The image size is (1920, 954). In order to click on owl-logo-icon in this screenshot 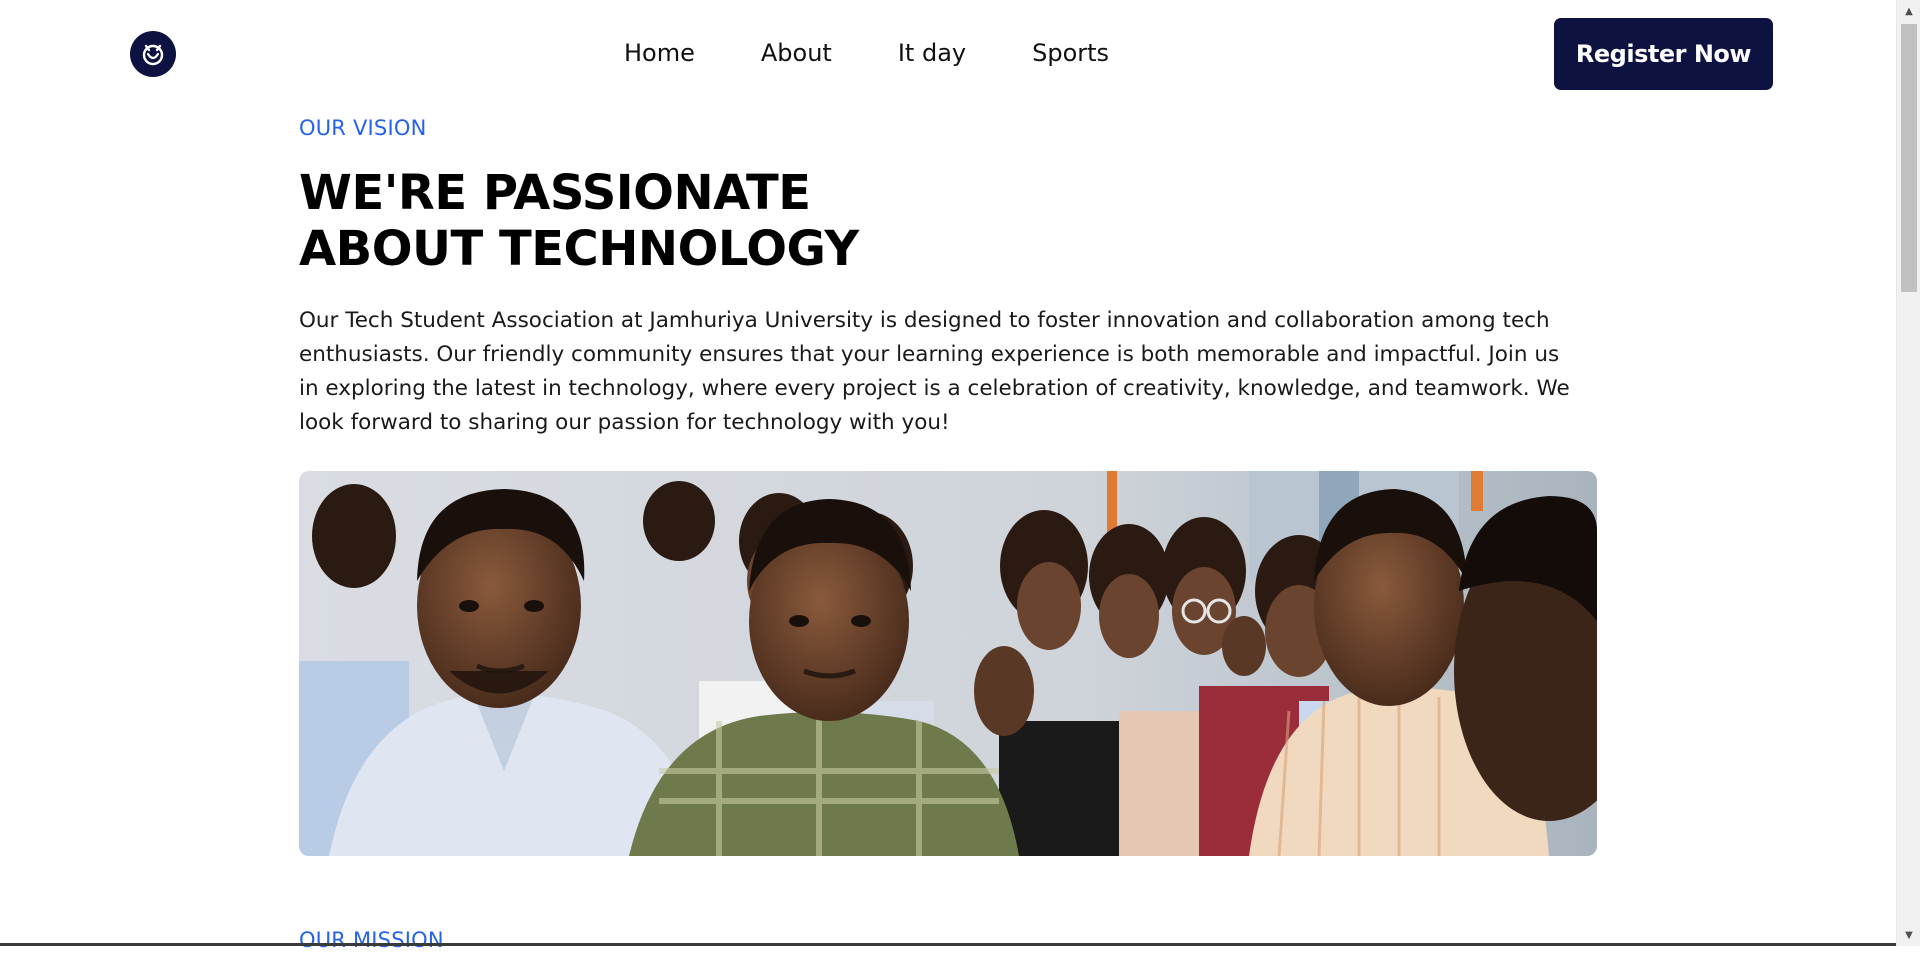, I will do `click(153, 55)`.